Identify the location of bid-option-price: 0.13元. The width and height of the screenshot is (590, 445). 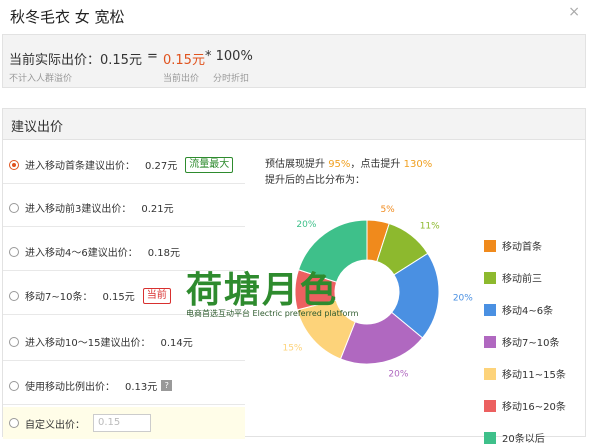
(141, 387).